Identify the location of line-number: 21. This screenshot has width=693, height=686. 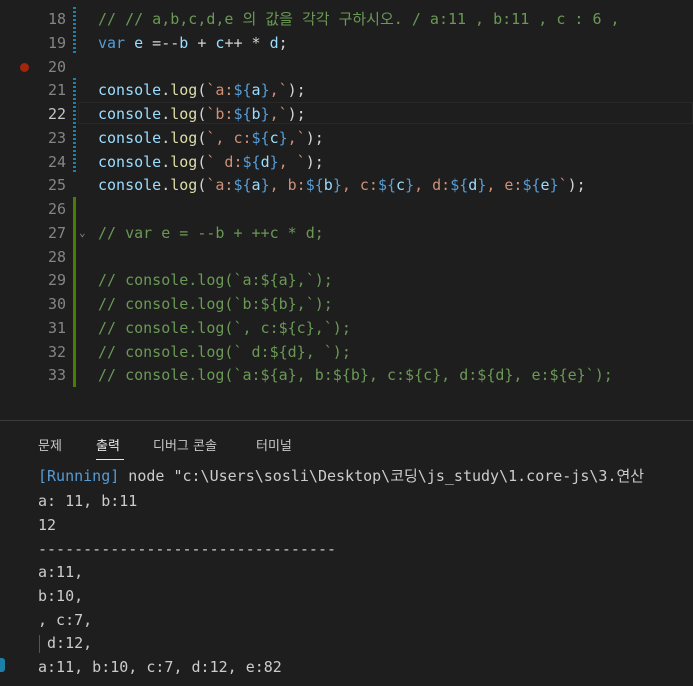
(56, 90).